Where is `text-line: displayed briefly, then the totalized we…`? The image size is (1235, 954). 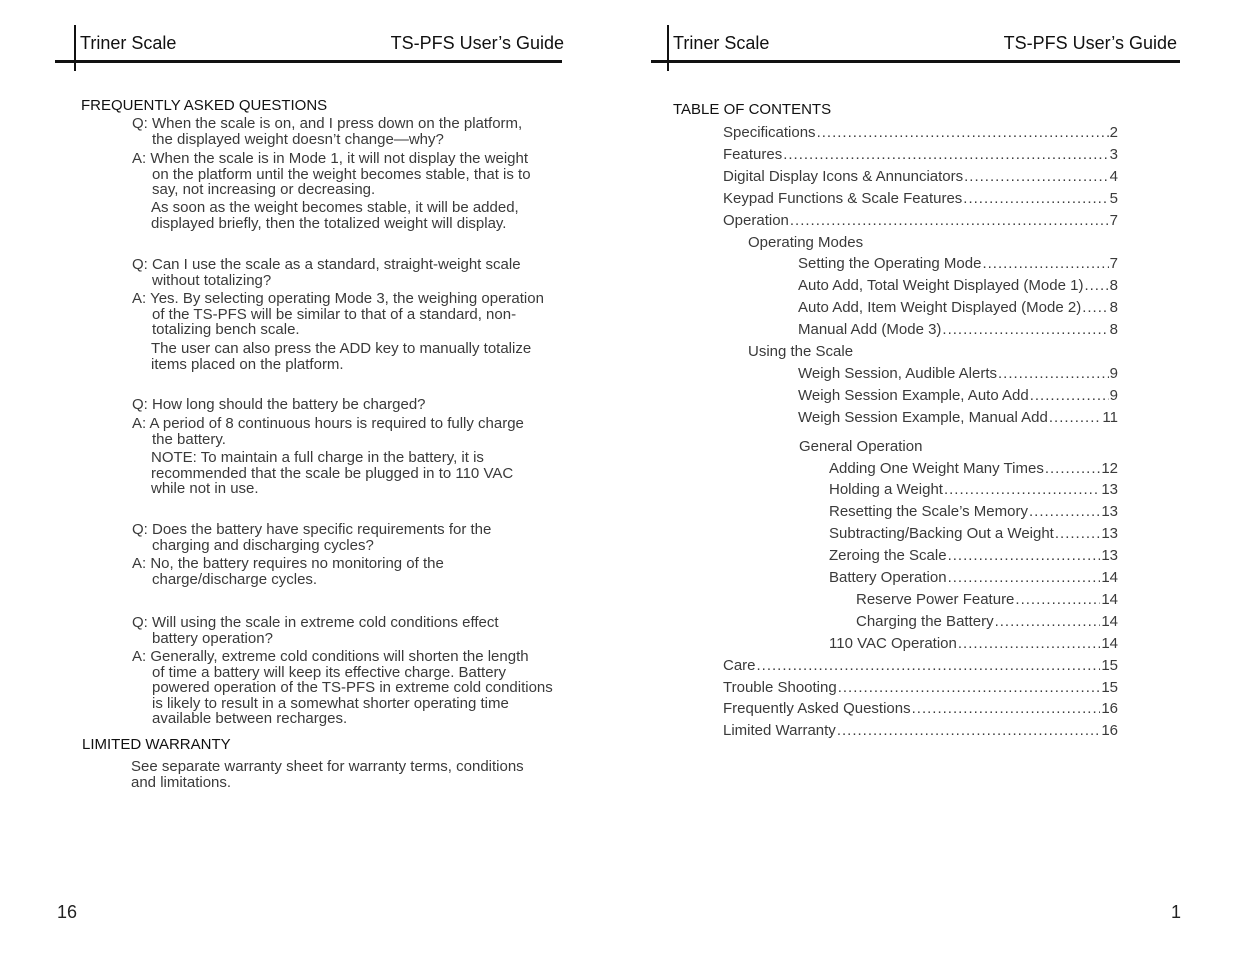 text-line: displayed briefly, then the totalized we… is located at coordinates (329, 223).